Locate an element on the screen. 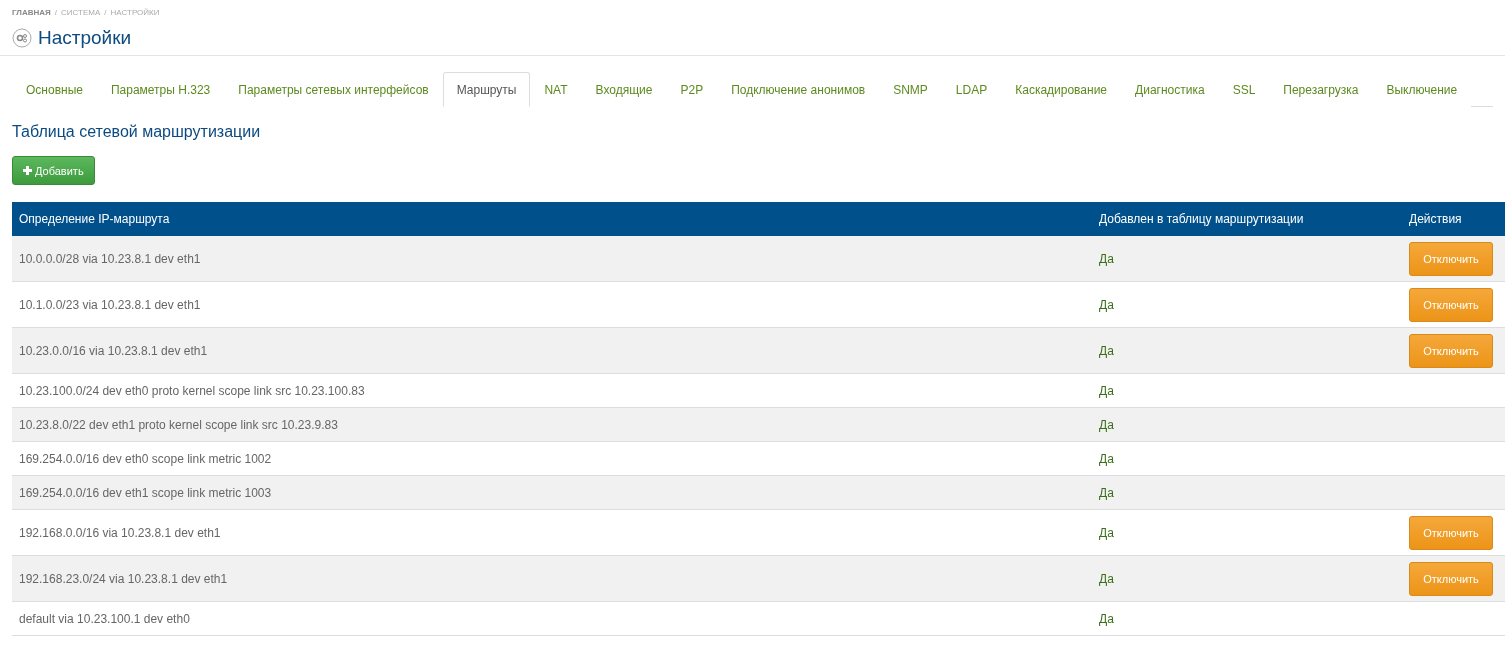 This screenshot has height=651, width=1505. table-cell: 192.168.23.0/24 via 10.23.8.1 dev eth1 is located at coordinates (552, 578).